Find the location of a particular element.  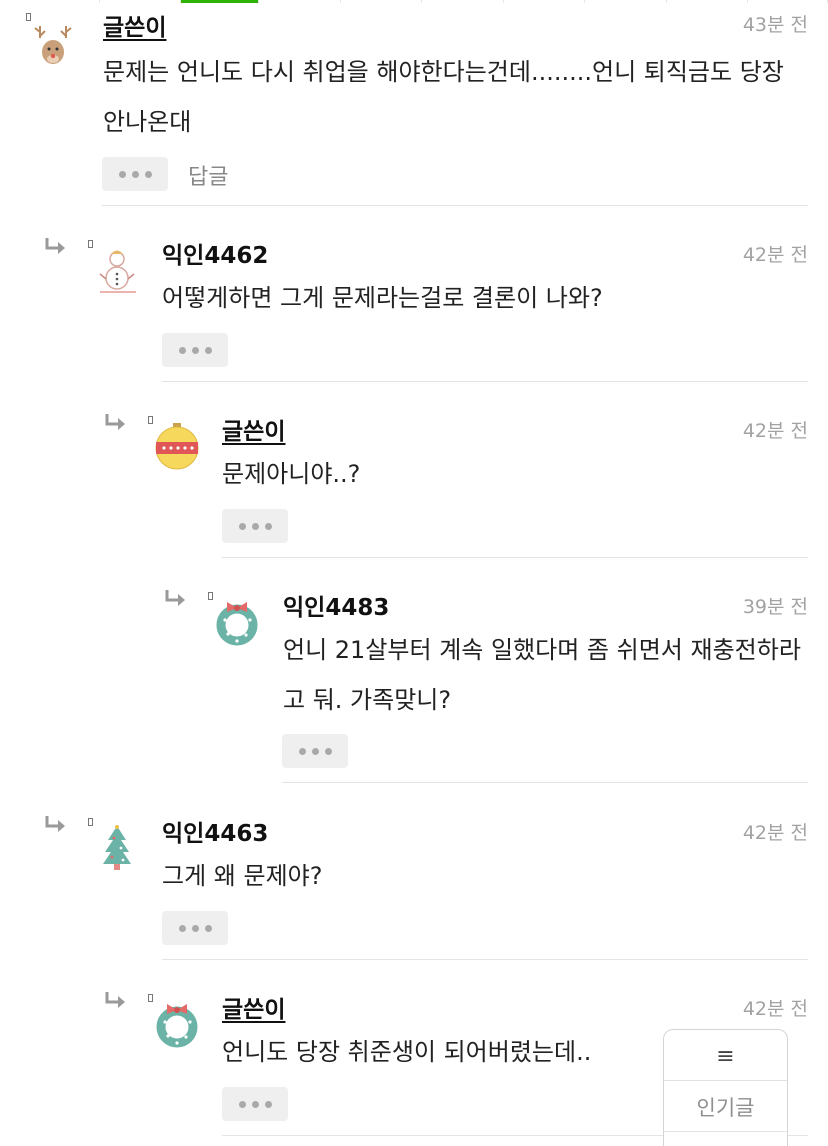

comment-reply: 익인4462 42분 전 어떻게하면 그게 문제라는걸로 결론이 나와? is located at coordinates (404, 294).